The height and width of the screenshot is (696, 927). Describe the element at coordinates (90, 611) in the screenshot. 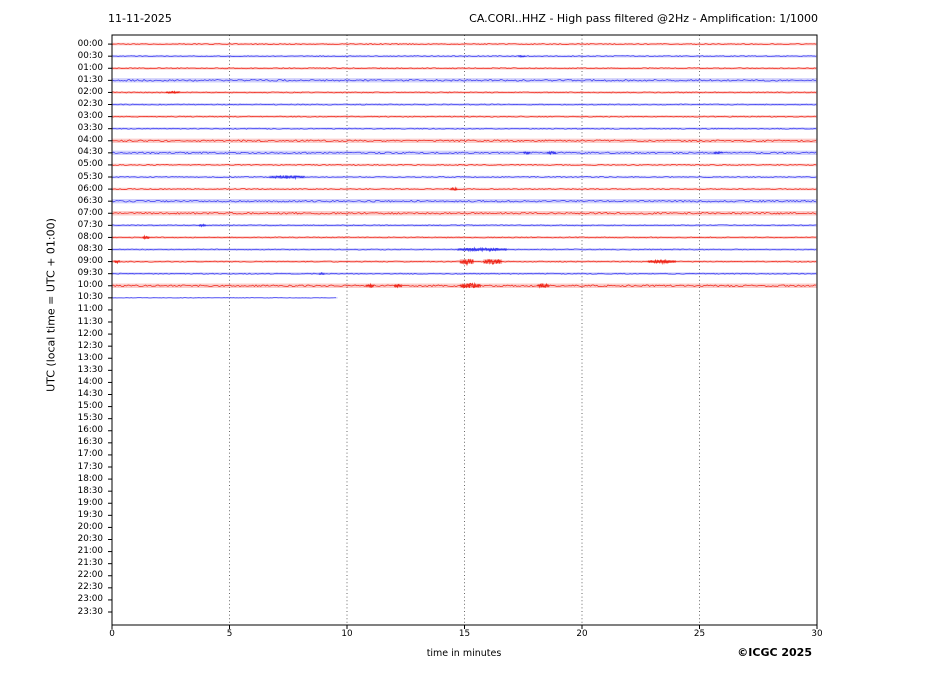

I see `y-tick-label: 23:30` at that location.